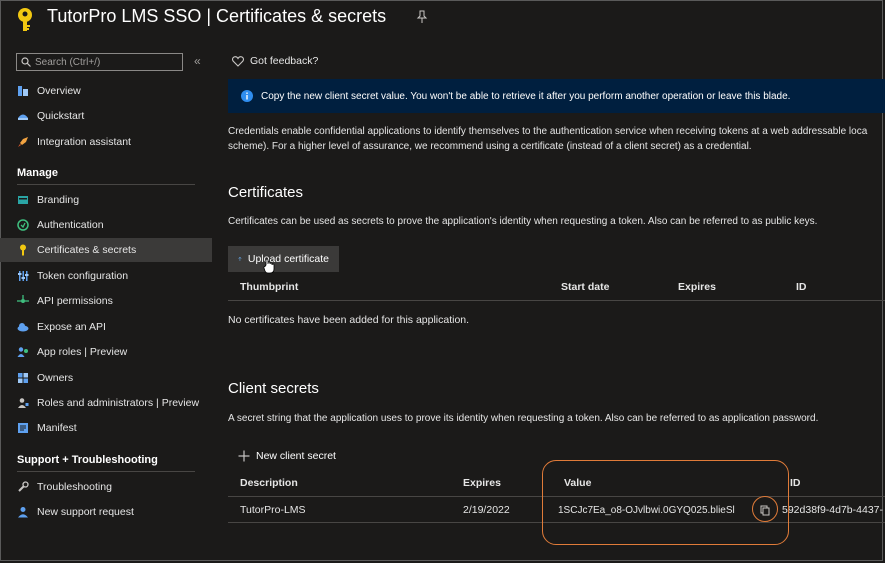 Image resolution: width=885 pixels, height=563 pixels. I want to click on pin-icon, so click(422, 17).